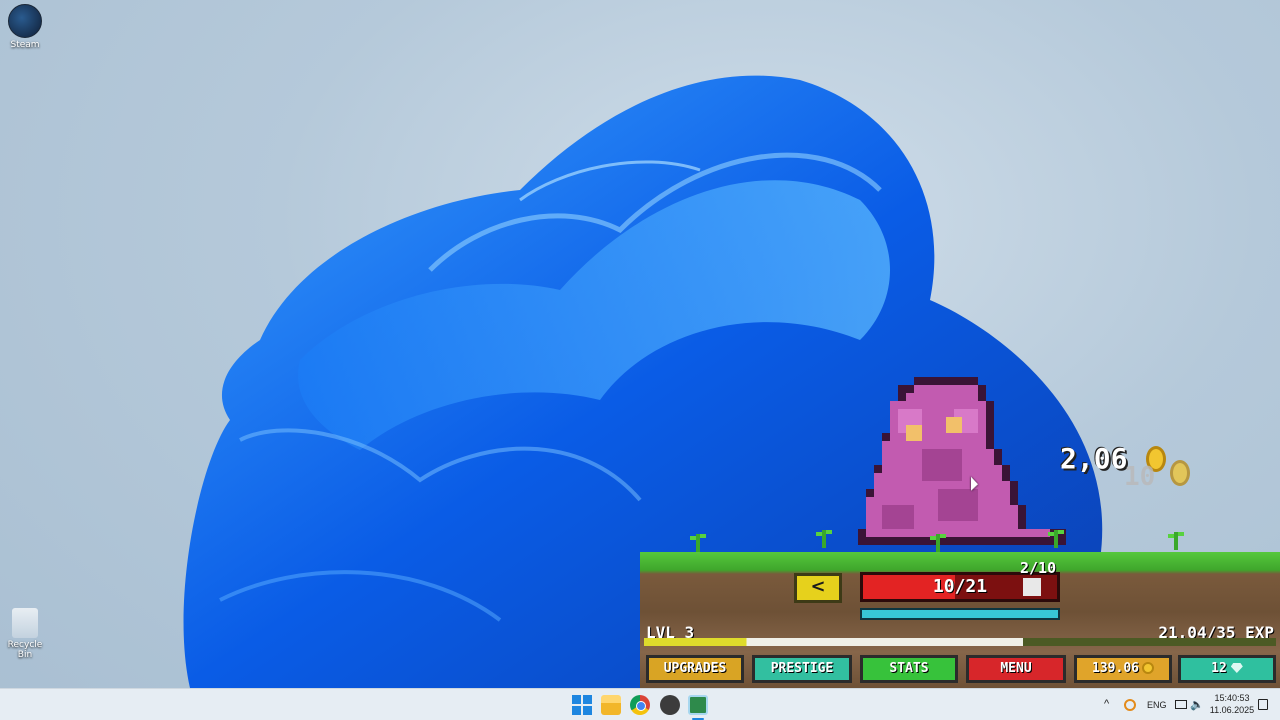  I want to click on gold-amount: 139.06, so click(1115, 668).